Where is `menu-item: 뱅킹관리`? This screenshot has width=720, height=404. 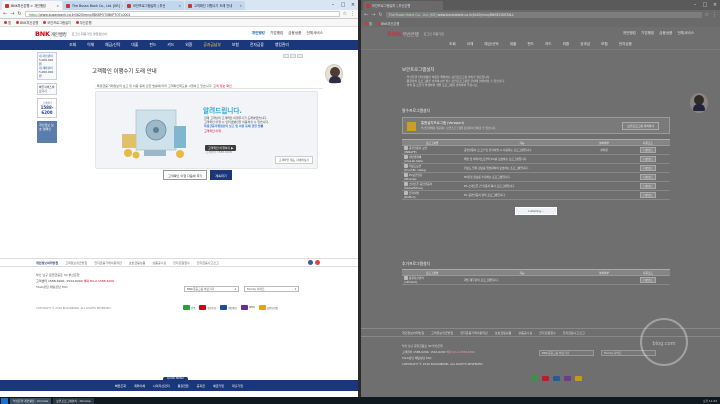 menu-item: 뱅킹관리 is located at coordinates (282, 45).